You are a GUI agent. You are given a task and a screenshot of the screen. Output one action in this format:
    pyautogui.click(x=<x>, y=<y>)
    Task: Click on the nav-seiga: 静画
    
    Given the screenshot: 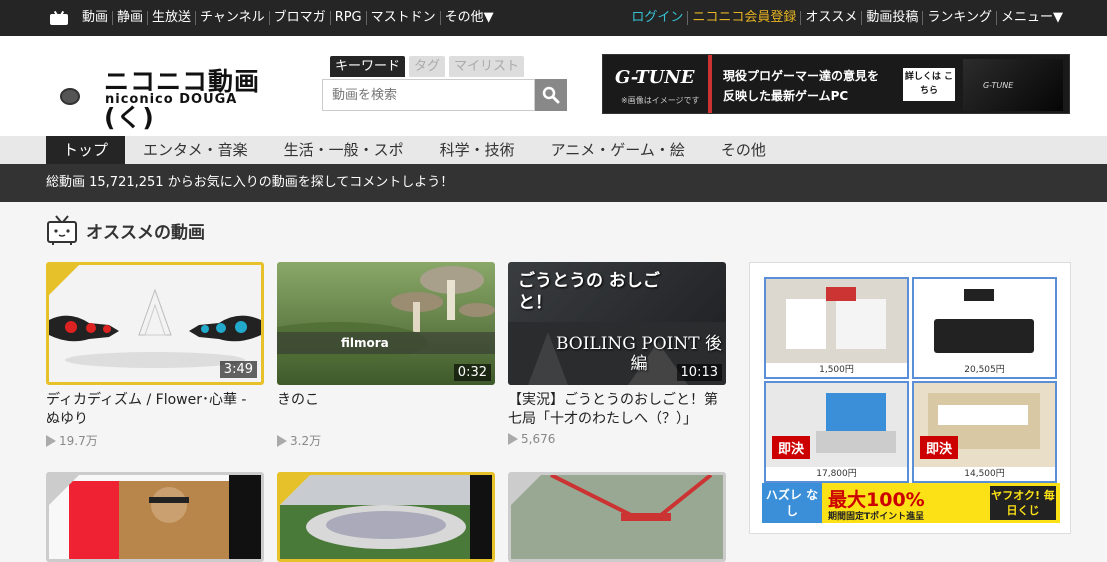 What is the action you would take?
    pyautogui.click(x=129, y=18)
    